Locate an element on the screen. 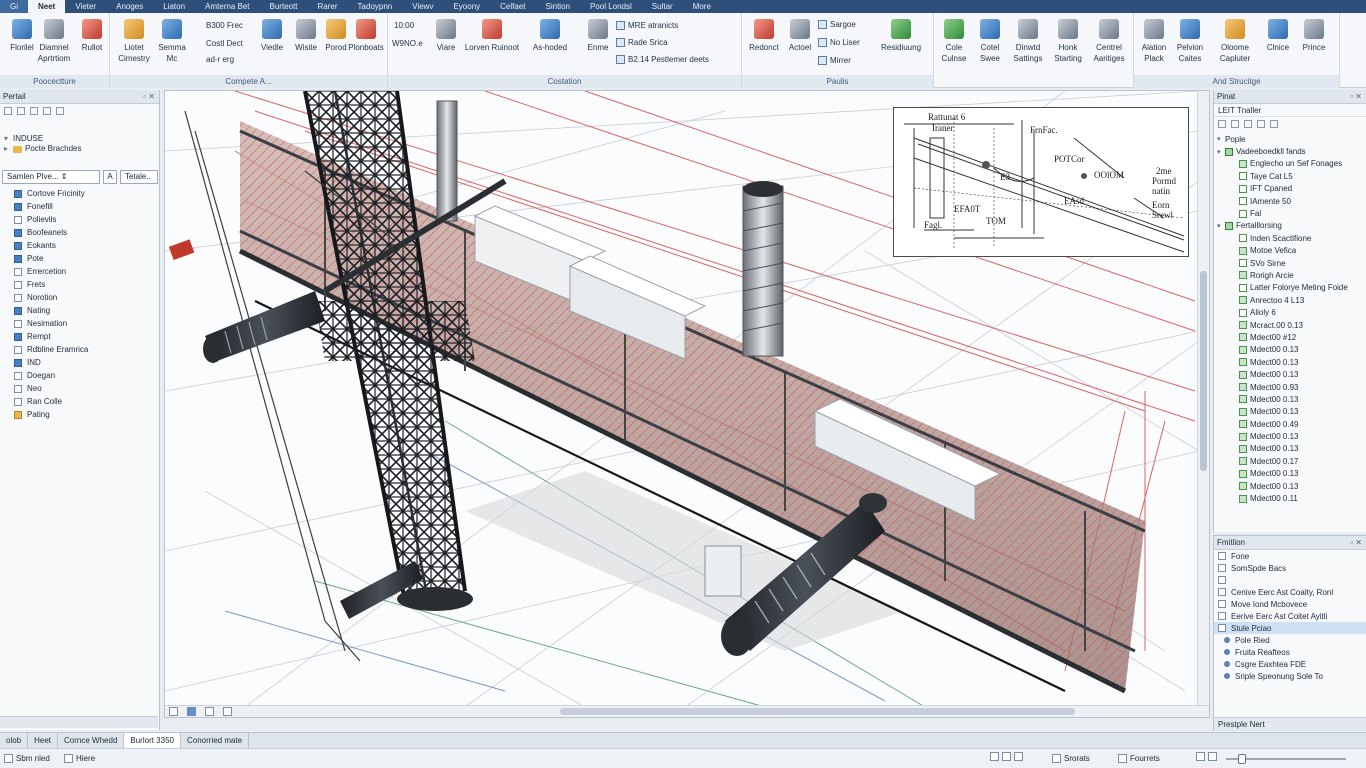 This screenshot has width=1366, height=768. tree-node: ▾ INDUSE is located at coordinates (79, 139).